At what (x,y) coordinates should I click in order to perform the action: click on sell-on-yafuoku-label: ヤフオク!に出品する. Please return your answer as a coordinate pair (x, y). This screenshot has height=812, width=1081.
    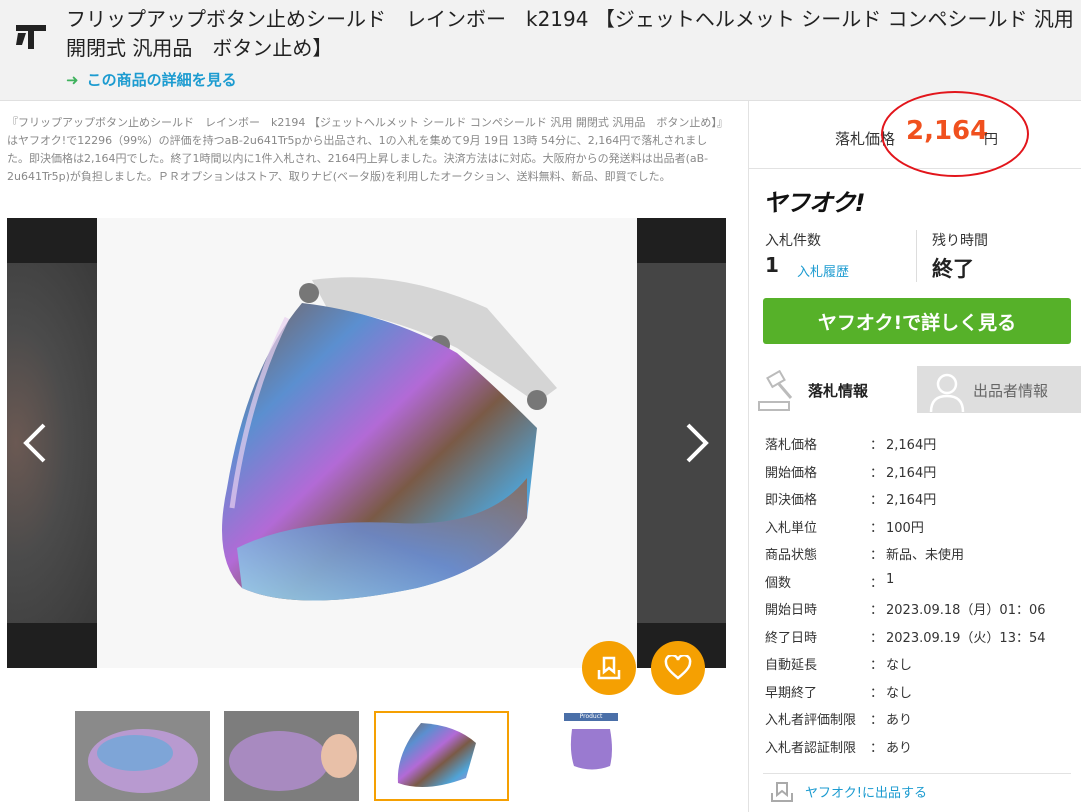
    Looking at the image, I should click on (866, 793).